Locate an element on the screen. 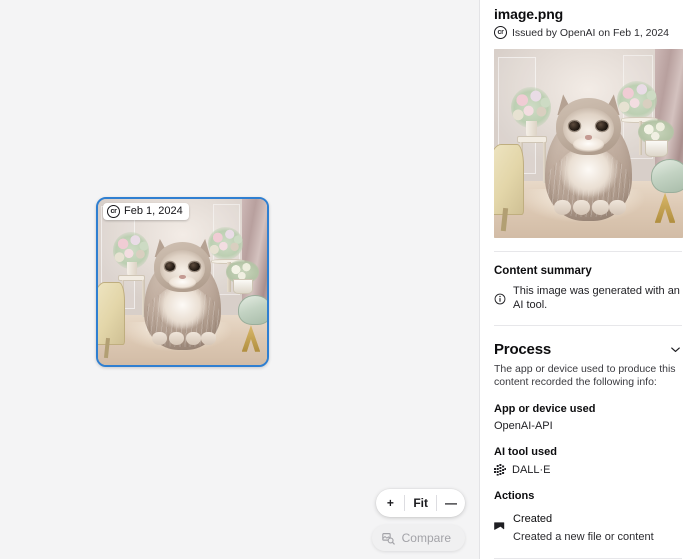  info-circle-icon is located at coordinates (500, 298).